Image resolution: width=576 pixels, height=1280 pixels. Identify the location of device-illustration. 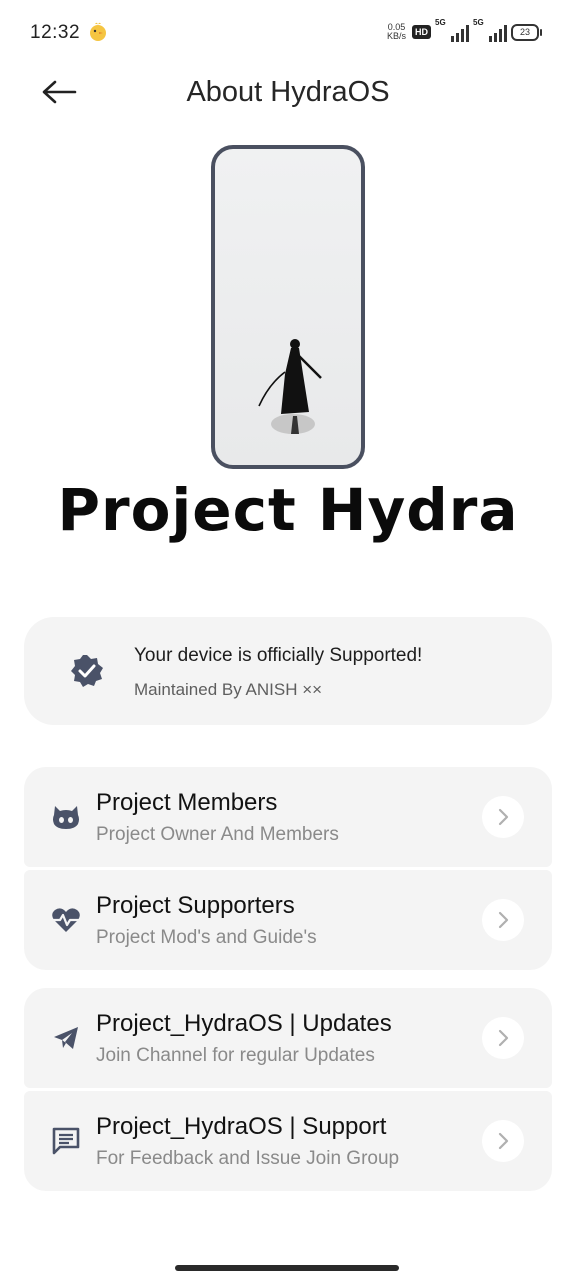
(288, 307).